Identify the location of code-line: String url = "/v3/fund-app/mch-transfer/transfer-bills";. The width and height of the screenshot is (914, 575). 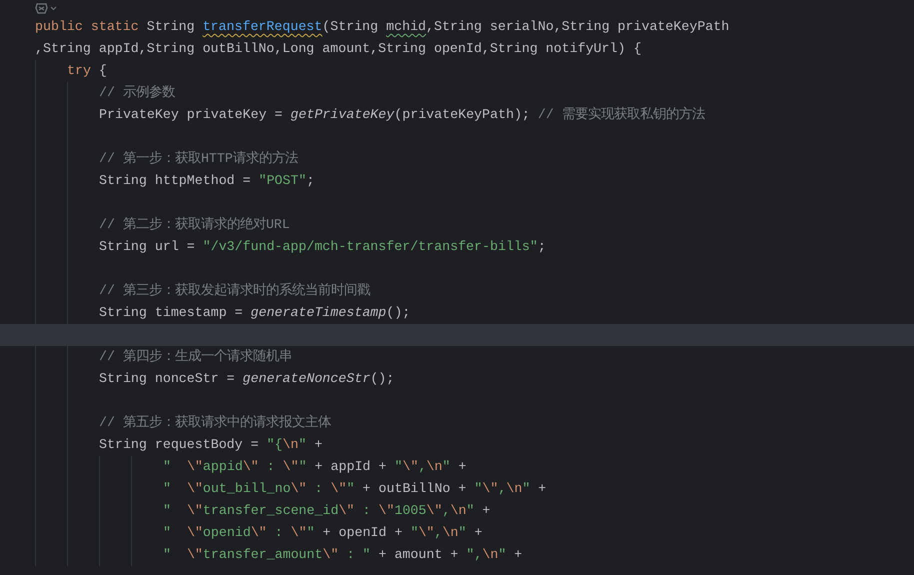
(322, 247).